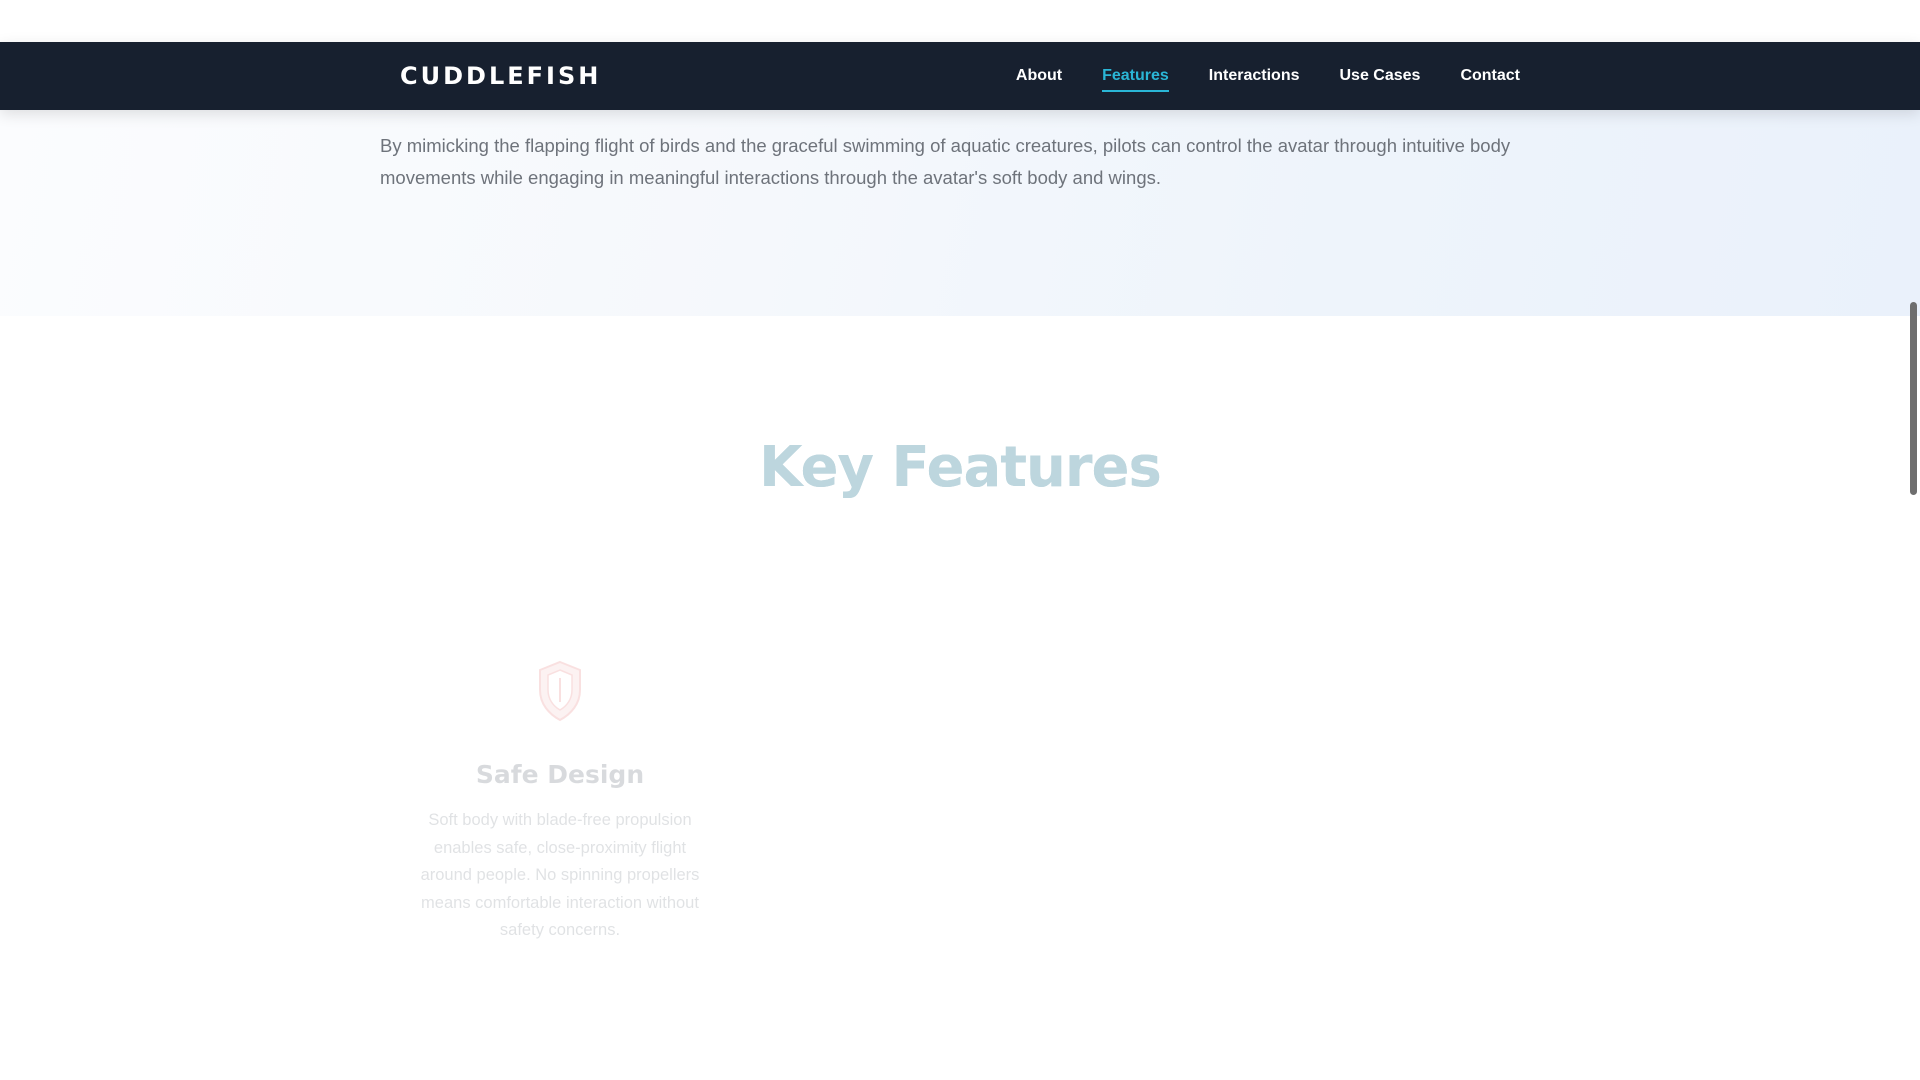 The width and height of the screenshot is (1920, 1080). Describe the element at coordinates (1135, 79) in the screenshot. I see `nav-link-features: Features` at that location.